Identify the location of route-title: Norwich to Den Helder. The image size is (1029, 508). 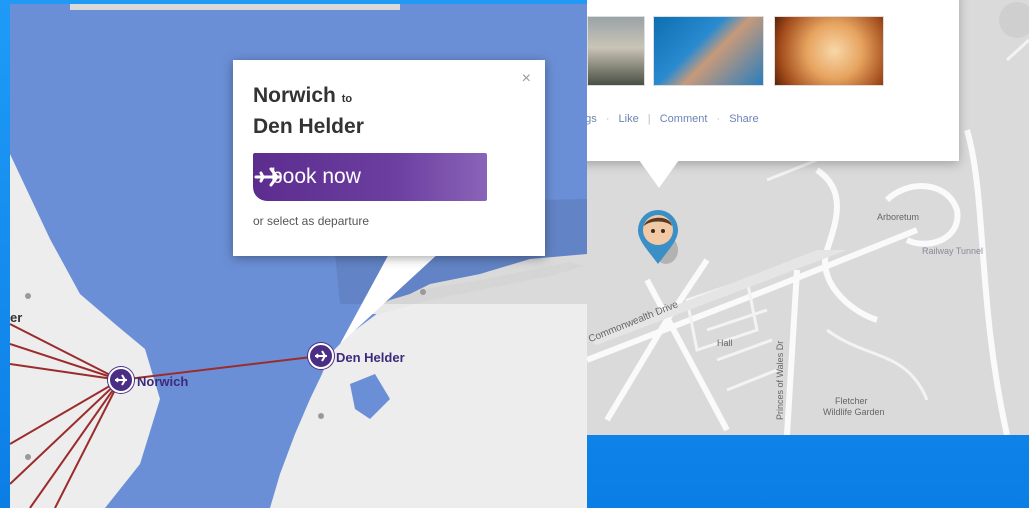
(308, 111).